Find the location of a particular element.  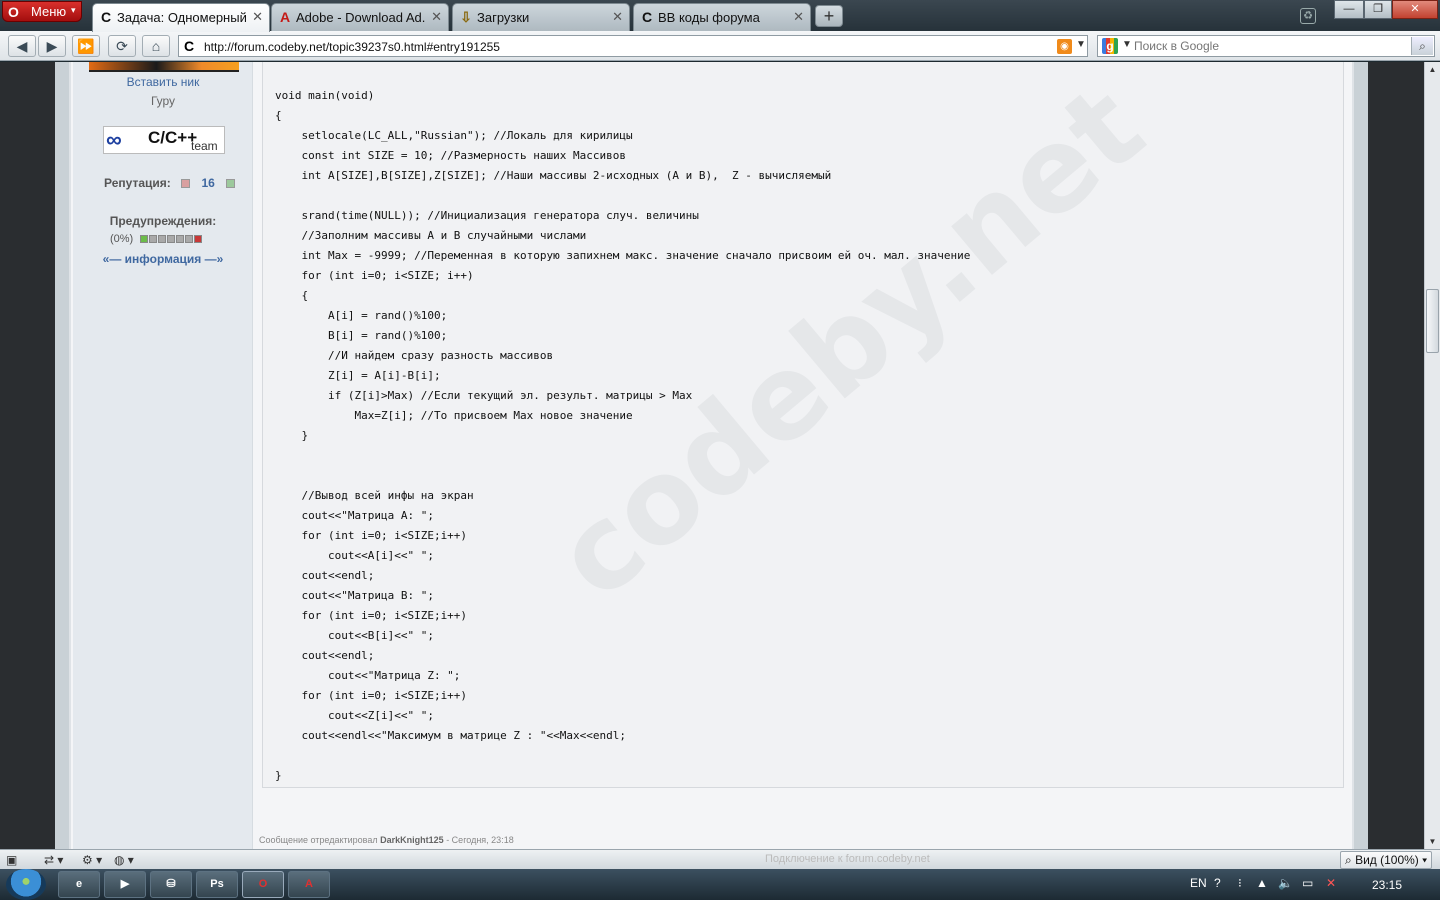

forward-button: ▶ is located at coordinates (52, 46).